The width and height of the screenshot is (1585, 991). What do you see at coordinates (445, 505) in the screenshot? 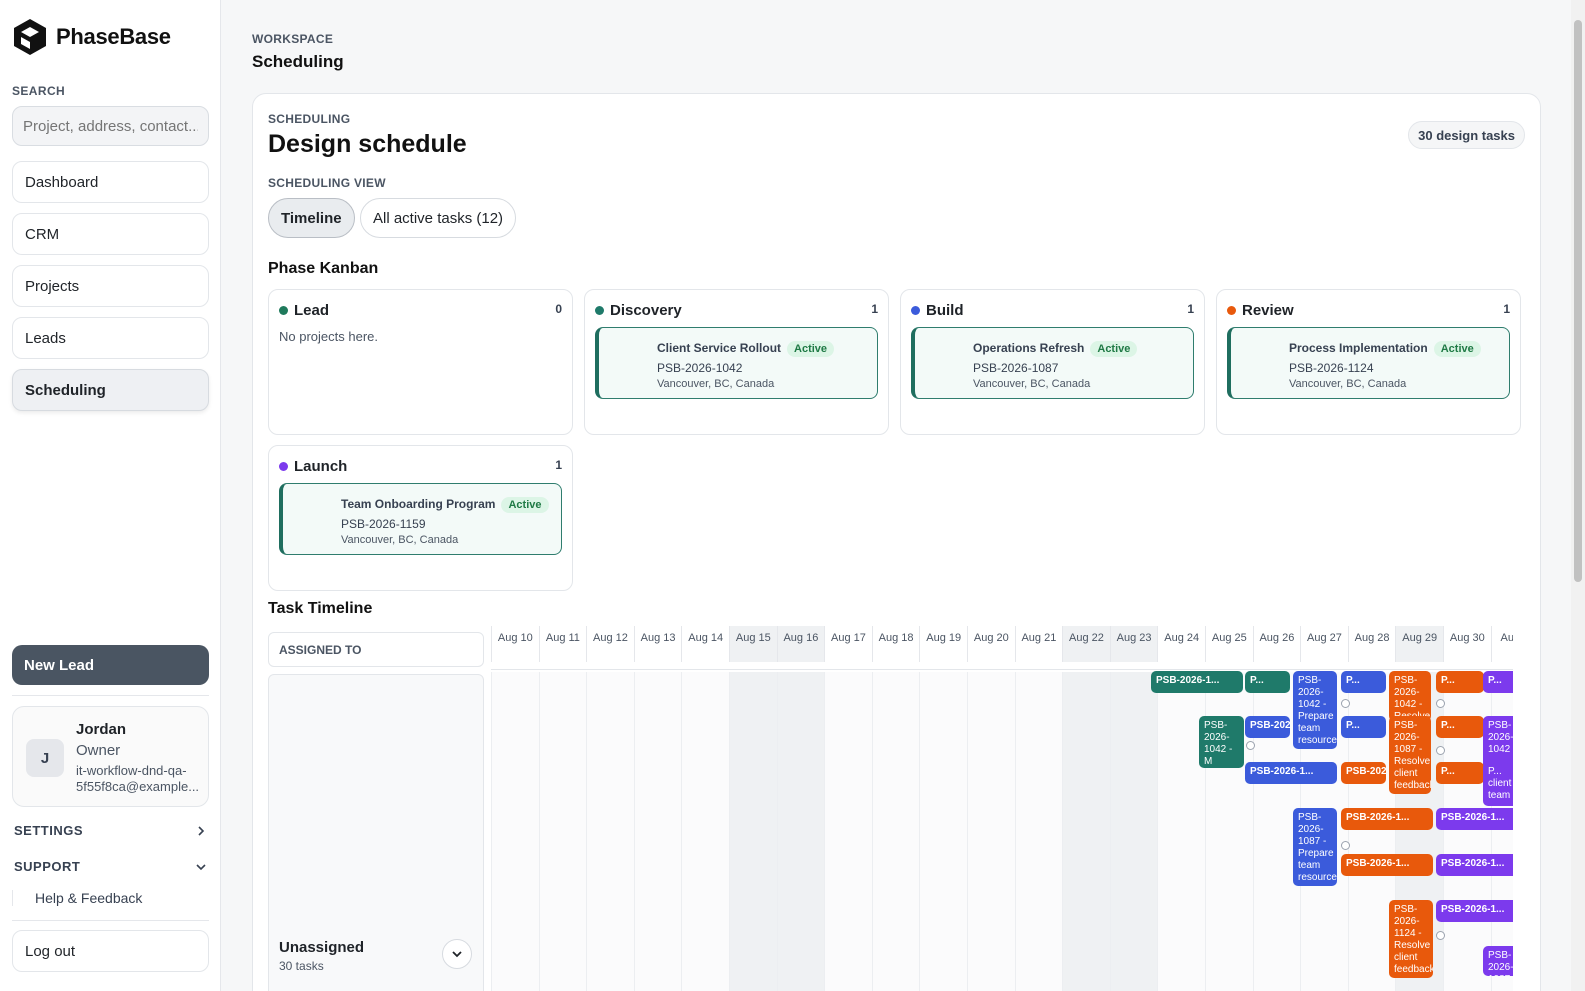
I see `project-name: Team Onboarding Program Active` at bounding box center [445, 505].